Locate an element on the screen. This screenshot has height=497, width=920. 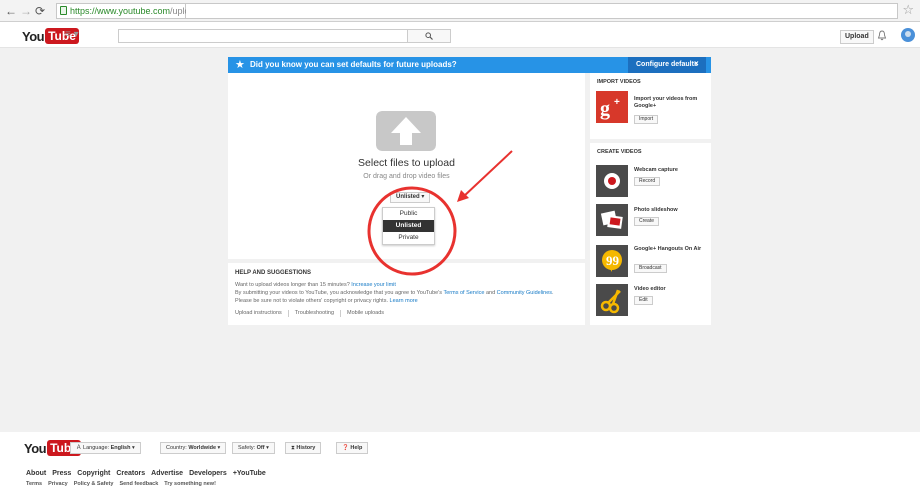
privacy-menu: Public Unlisted Private is located at coordinates (408, 226).